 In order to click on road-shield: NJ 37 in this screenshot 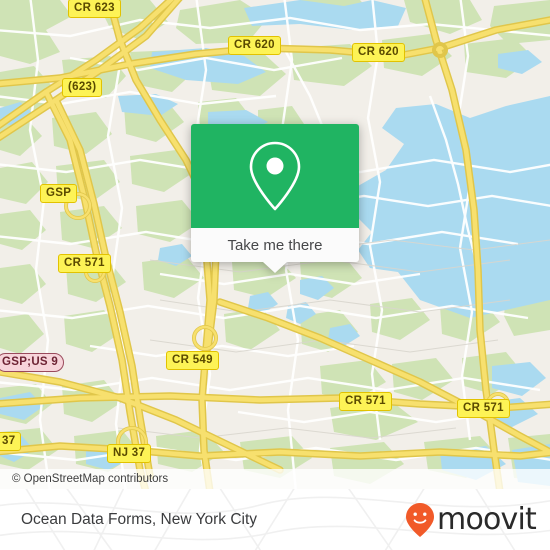, I will do `click(129, 453)`.